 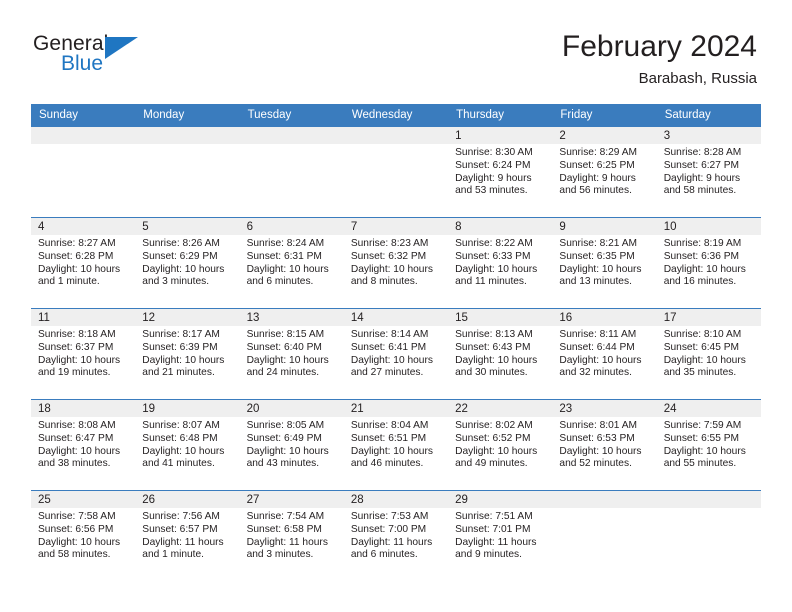 What do you see at coordinates (391, 275) in the screenshot?
I see `daylight-text: Daylight: 10 hours and 8 minutes.` at bounding box center [391, 275].